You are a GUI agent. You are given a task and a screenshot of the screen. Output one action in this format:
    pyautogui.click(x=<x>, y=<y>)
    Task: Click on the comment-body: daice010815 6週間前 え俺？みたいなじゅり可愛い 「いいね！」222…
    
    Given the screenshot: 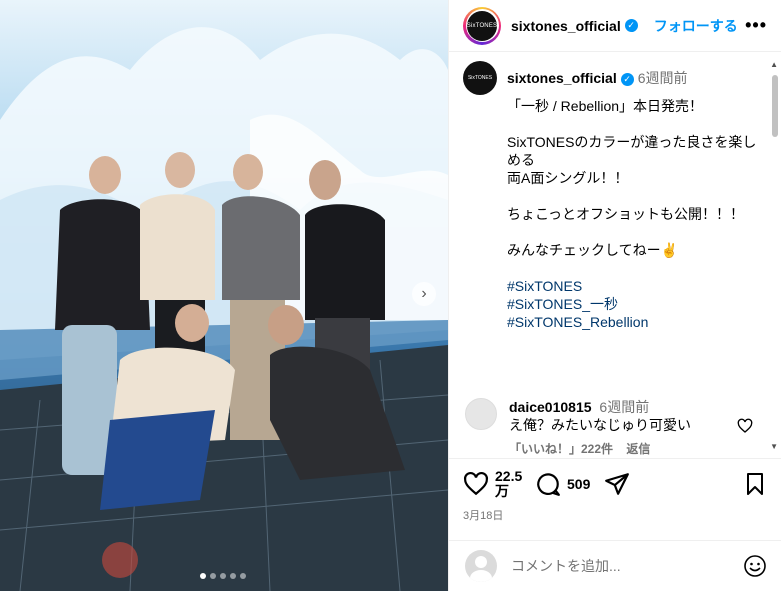 What is the action you would take?
    pyautogui.click(x=632, y=428)
    